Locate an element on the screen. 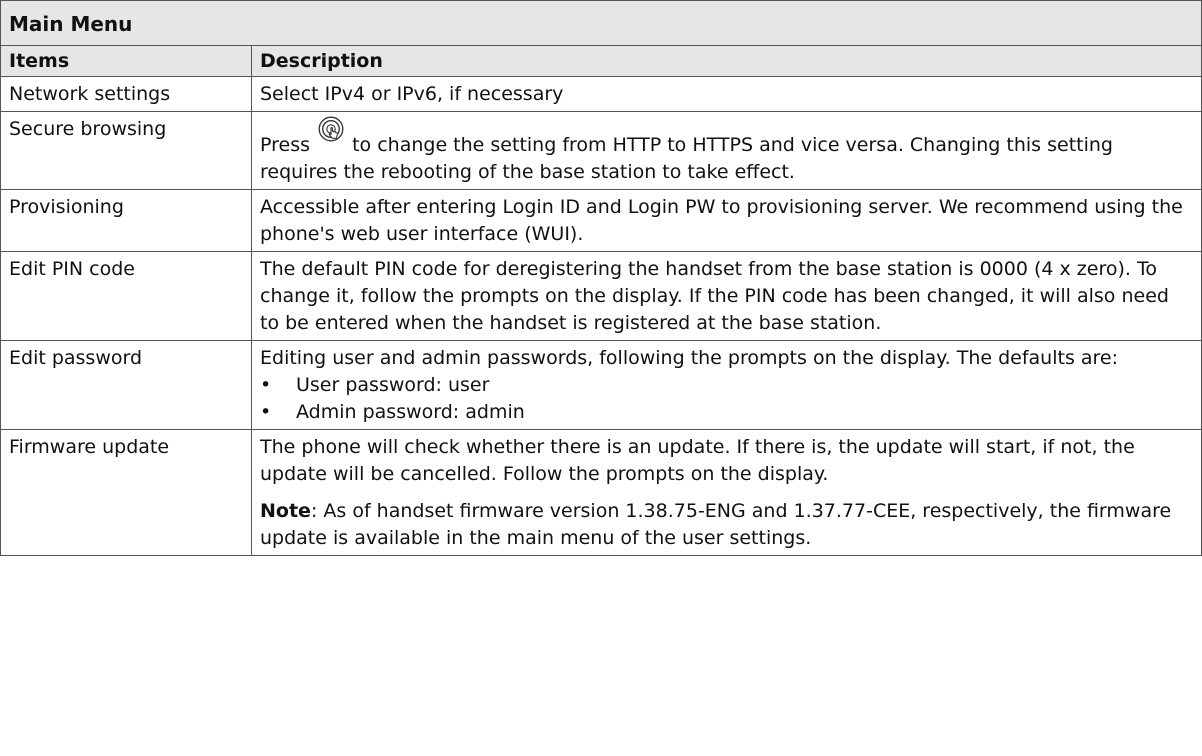  ok-button-icon is located at coordinates (331, 129).